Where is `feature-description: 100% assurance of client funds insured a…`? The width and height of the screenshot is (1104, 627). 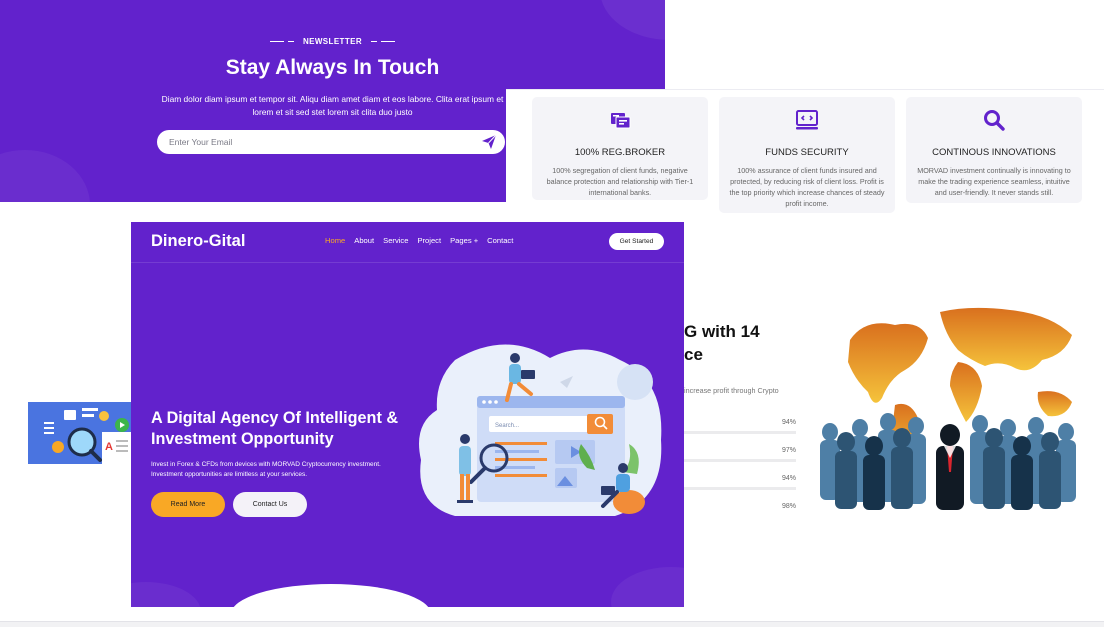
feature-description: 100% assurance of client funds insured a… is located at coordinates (807, 187).